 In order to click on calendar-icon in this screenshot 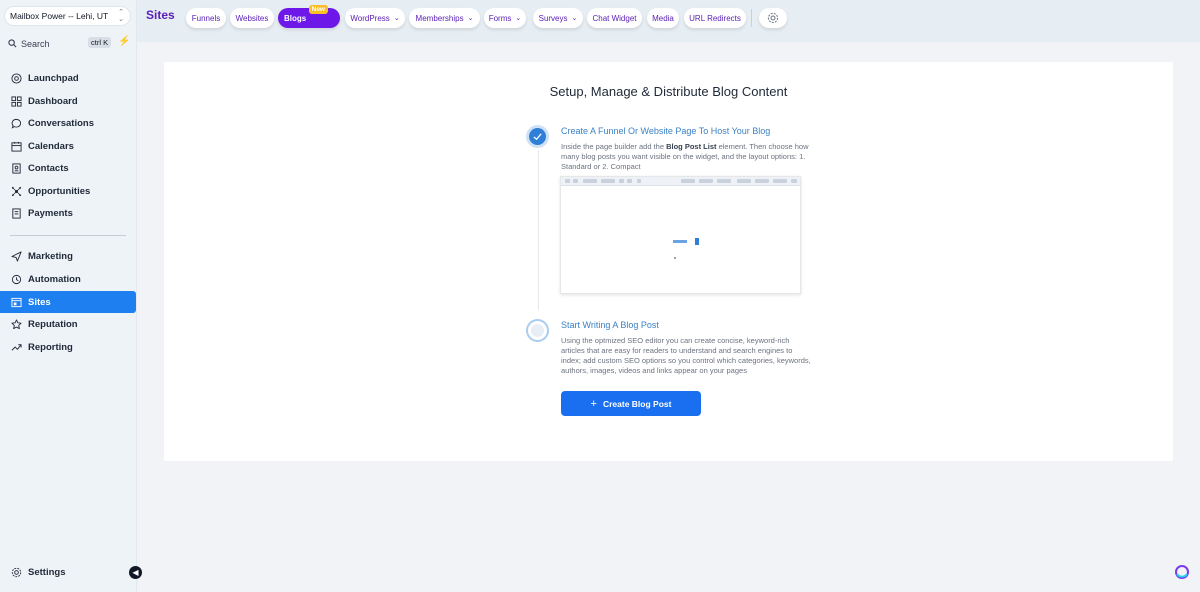, I will do `click(16, 146)`.